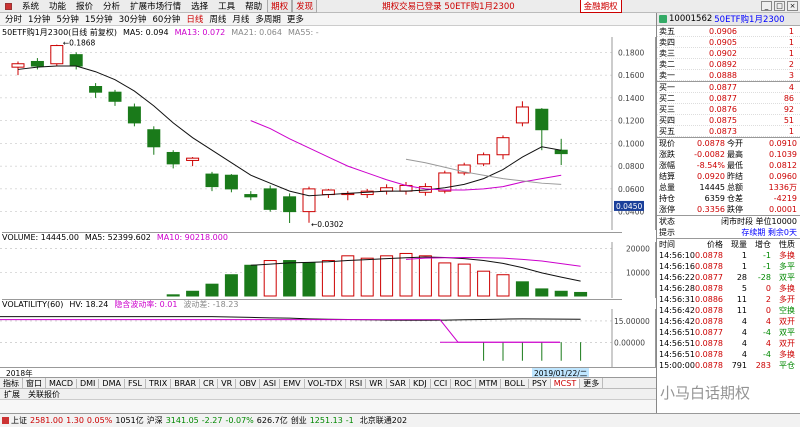 The height and width of the screenshot is (427, 800). Describe the element at coordinates (739, 365) in the screenshot. I see `tick-v: 791` at that location.